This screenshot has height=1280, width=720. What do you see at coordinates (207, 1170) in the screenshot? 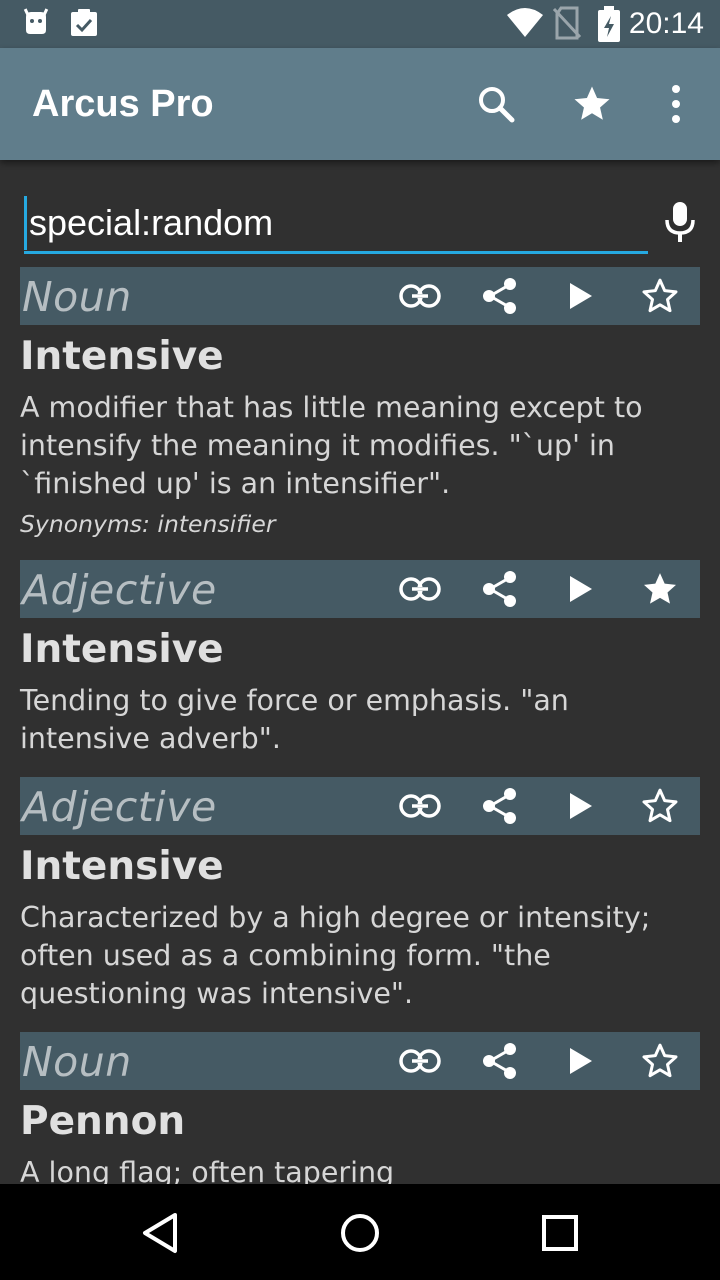
I see `definition-text: A long flag; often tapering` at bounding box center [207, 1170].